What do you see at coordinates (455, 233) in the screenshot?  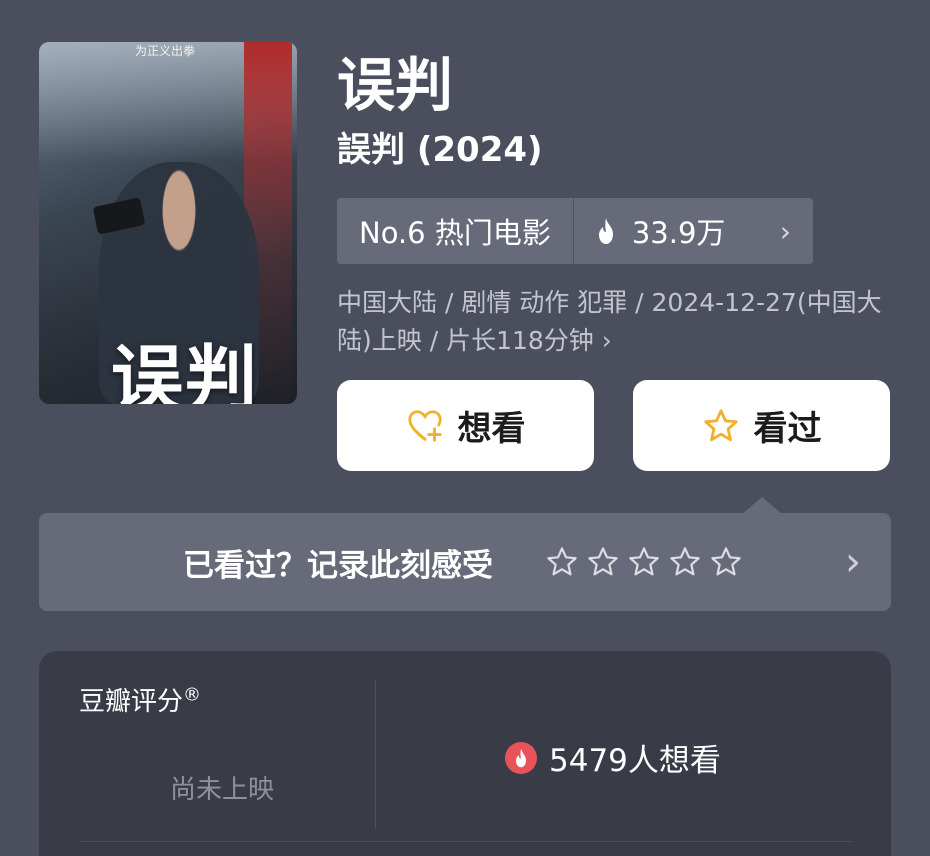 I see `rank-label: No.6 热门电影` at bounding box center [455, 233].